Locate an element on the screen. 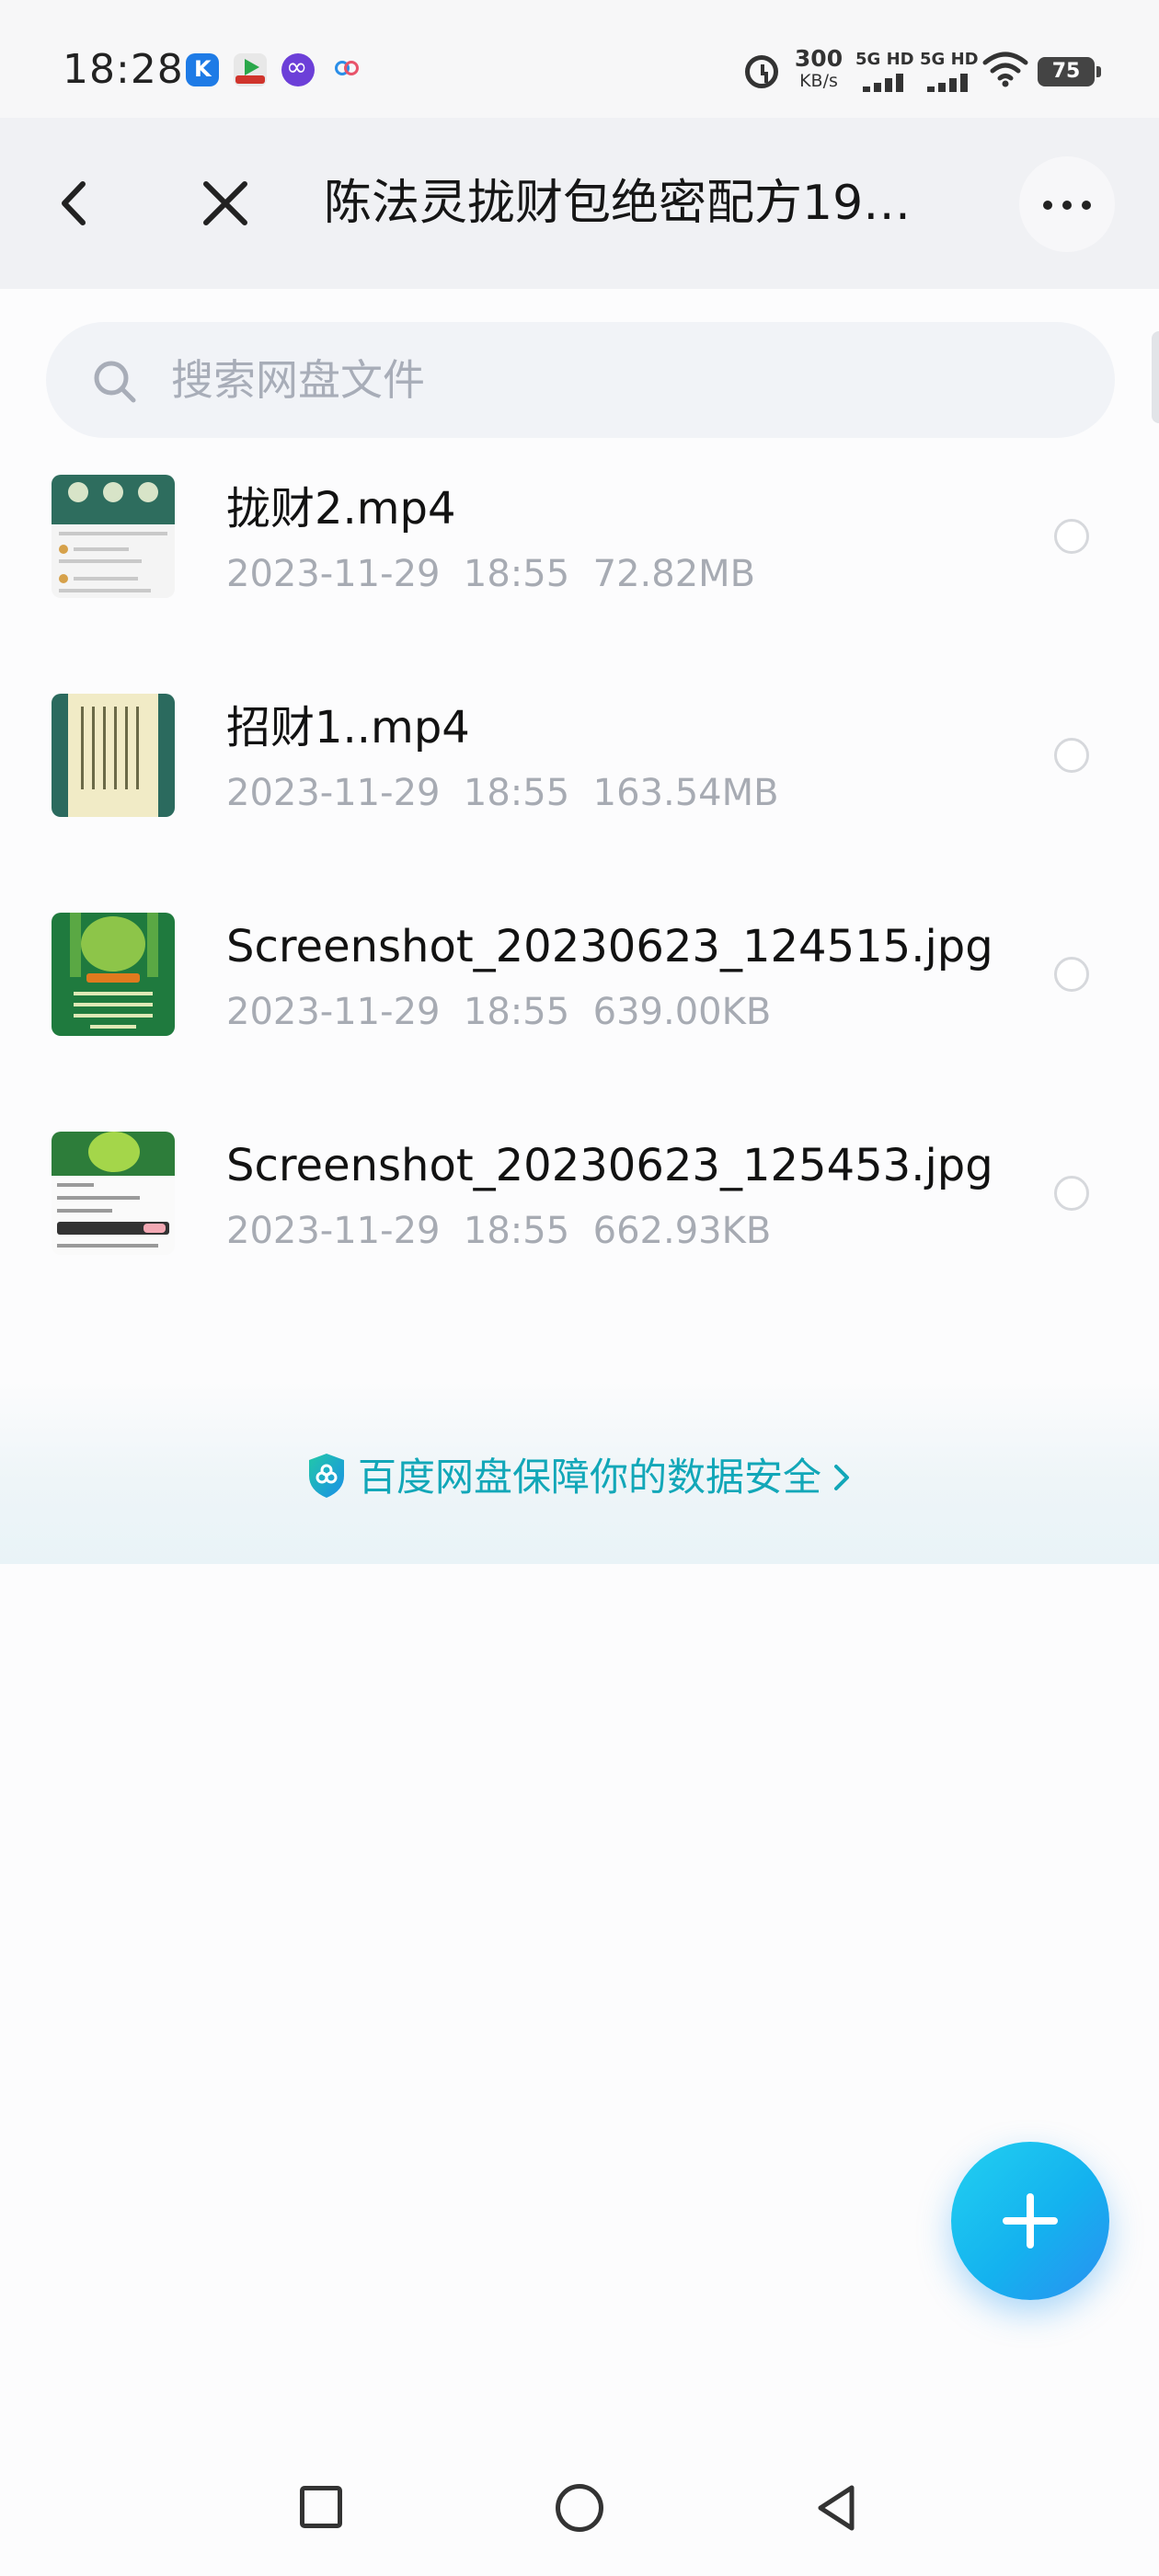  search-bar is located at coordinates (580, 380).